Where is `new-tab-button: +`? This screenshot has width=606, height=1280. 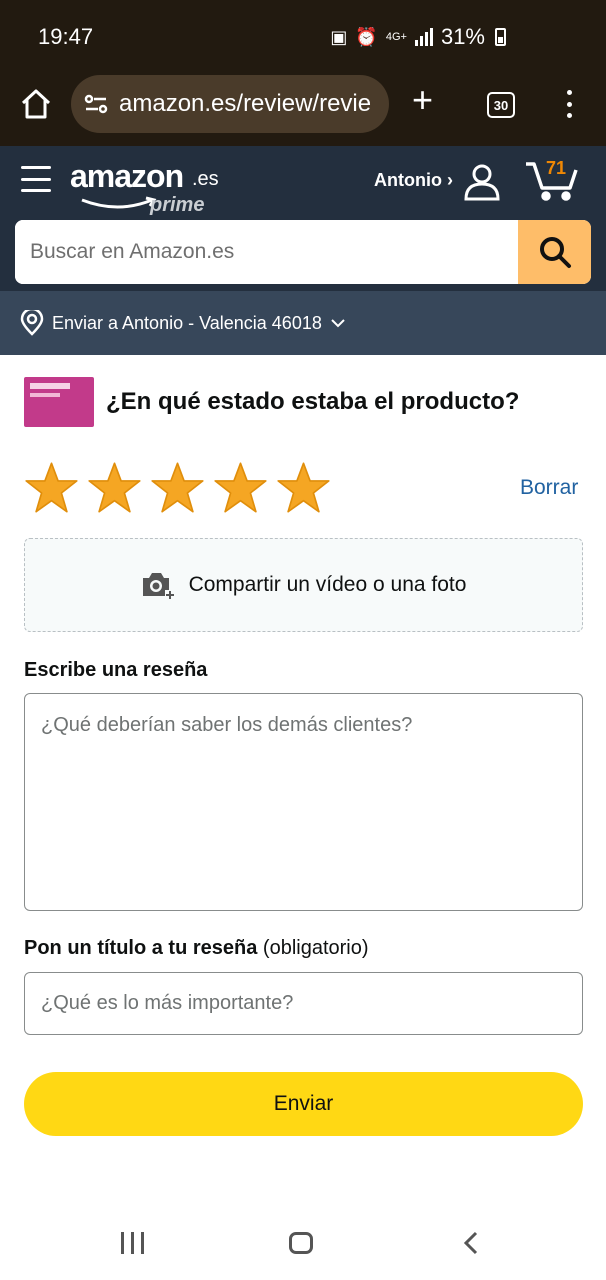
new-tab-button: + is located at coordinates (422, 100).